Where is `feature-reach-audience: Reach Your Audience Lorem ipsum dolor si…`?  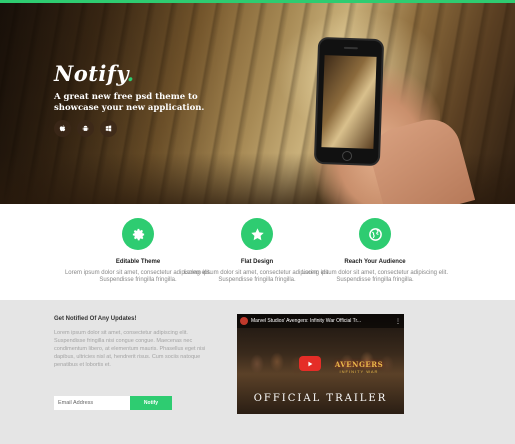 feature-reach-audience: Reach Your Audience Lorem ipsum dolor si… is located at coordinates (375, 251).